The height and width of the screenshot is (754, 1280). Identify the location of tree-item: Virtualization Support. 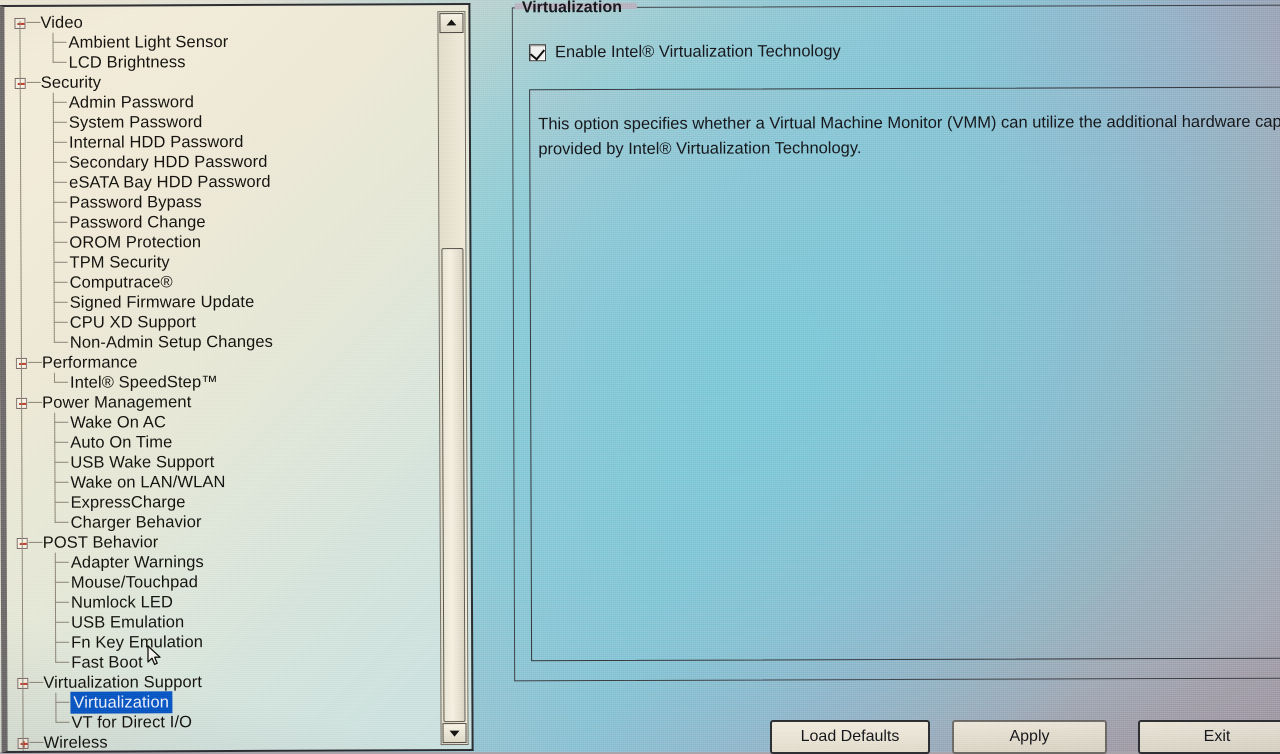
(222, 682).